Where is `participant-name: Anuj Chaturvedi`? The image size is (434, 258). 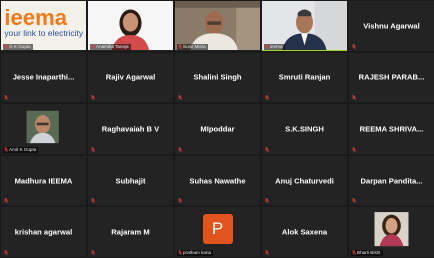 participant-name: Anuj Chaturvedi is located at coordinates (304, 181).